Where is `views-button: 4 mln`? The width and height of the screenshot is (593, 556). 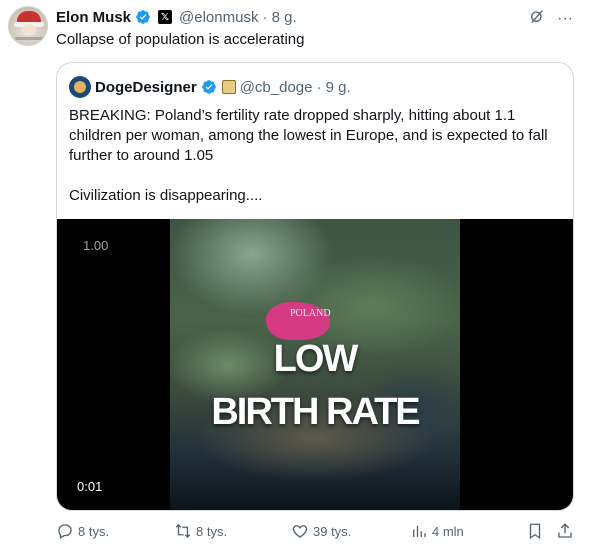 views-button: 4 mln is located at coordinates (437, 531).